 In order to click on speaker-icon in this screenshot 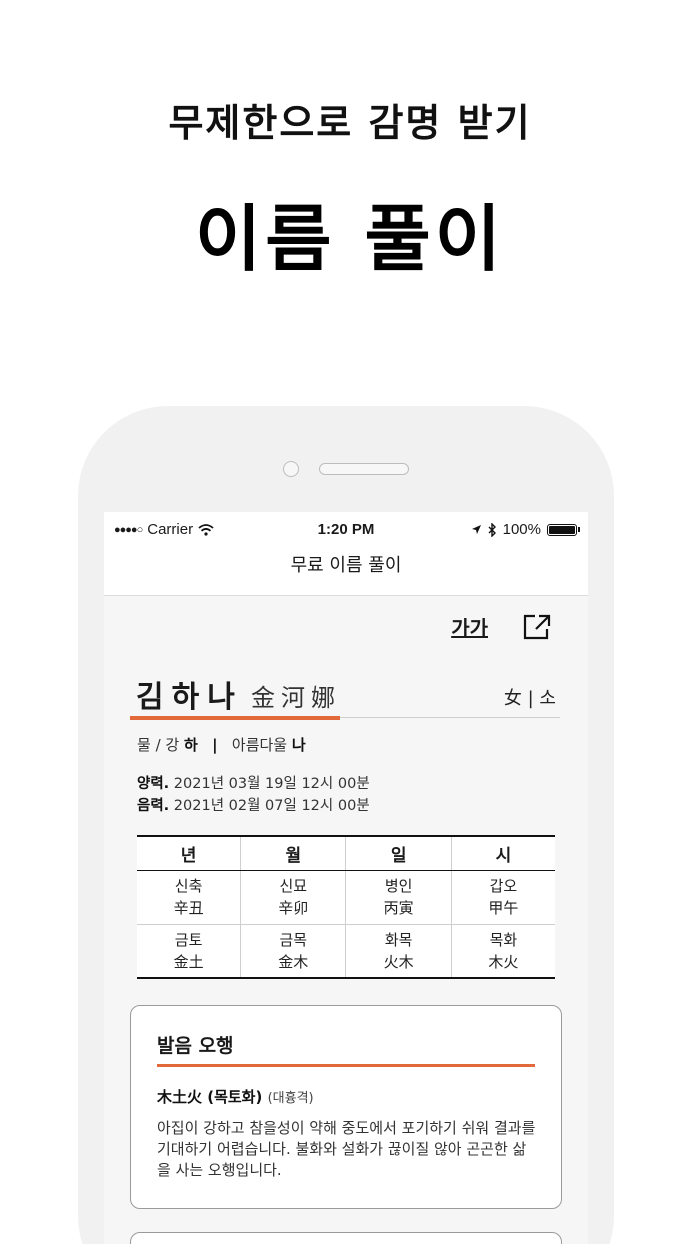, I will do `click(364, 469)`.